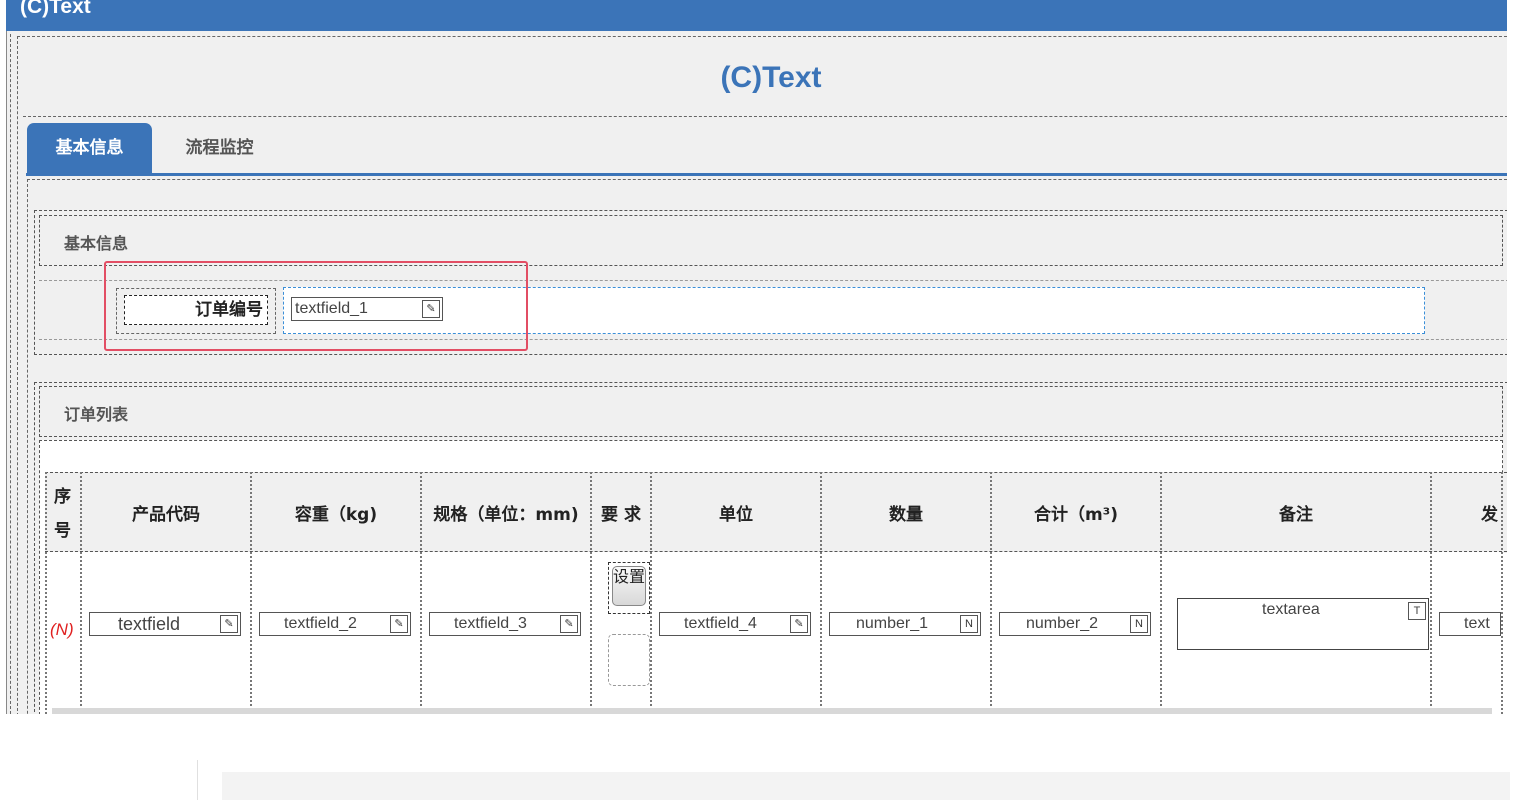  What do you see at coordinates (506, 512) in the screenshot?
I see `col-spec: 规格（单位：mm)` at bounding box center [506, 512].